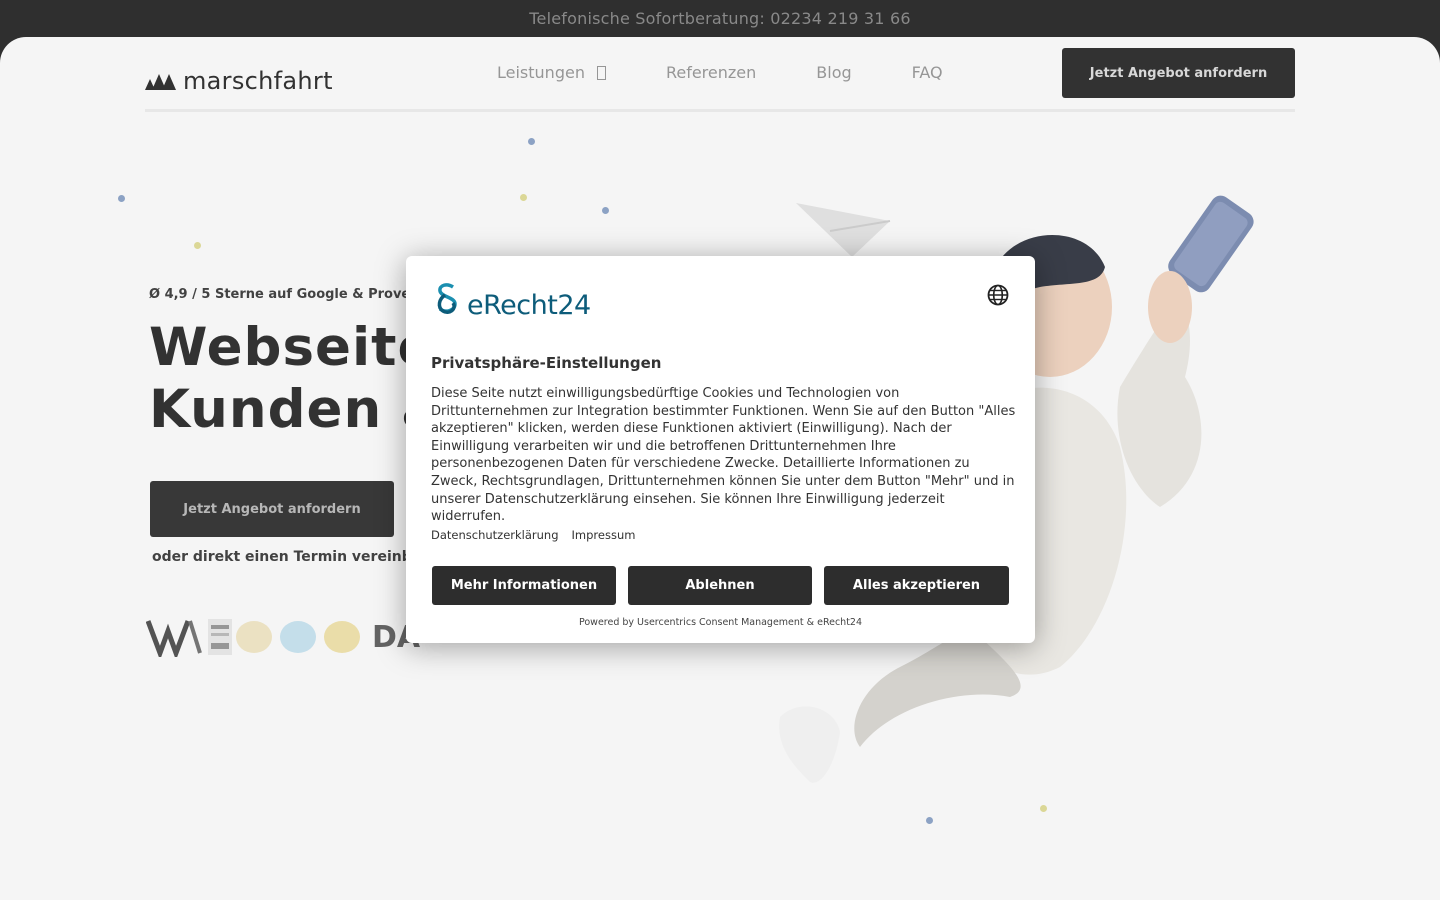 This screenshot has width=1440, height=900. I want to click on more-info-button: Mehr Informationen, so click(524, 585).